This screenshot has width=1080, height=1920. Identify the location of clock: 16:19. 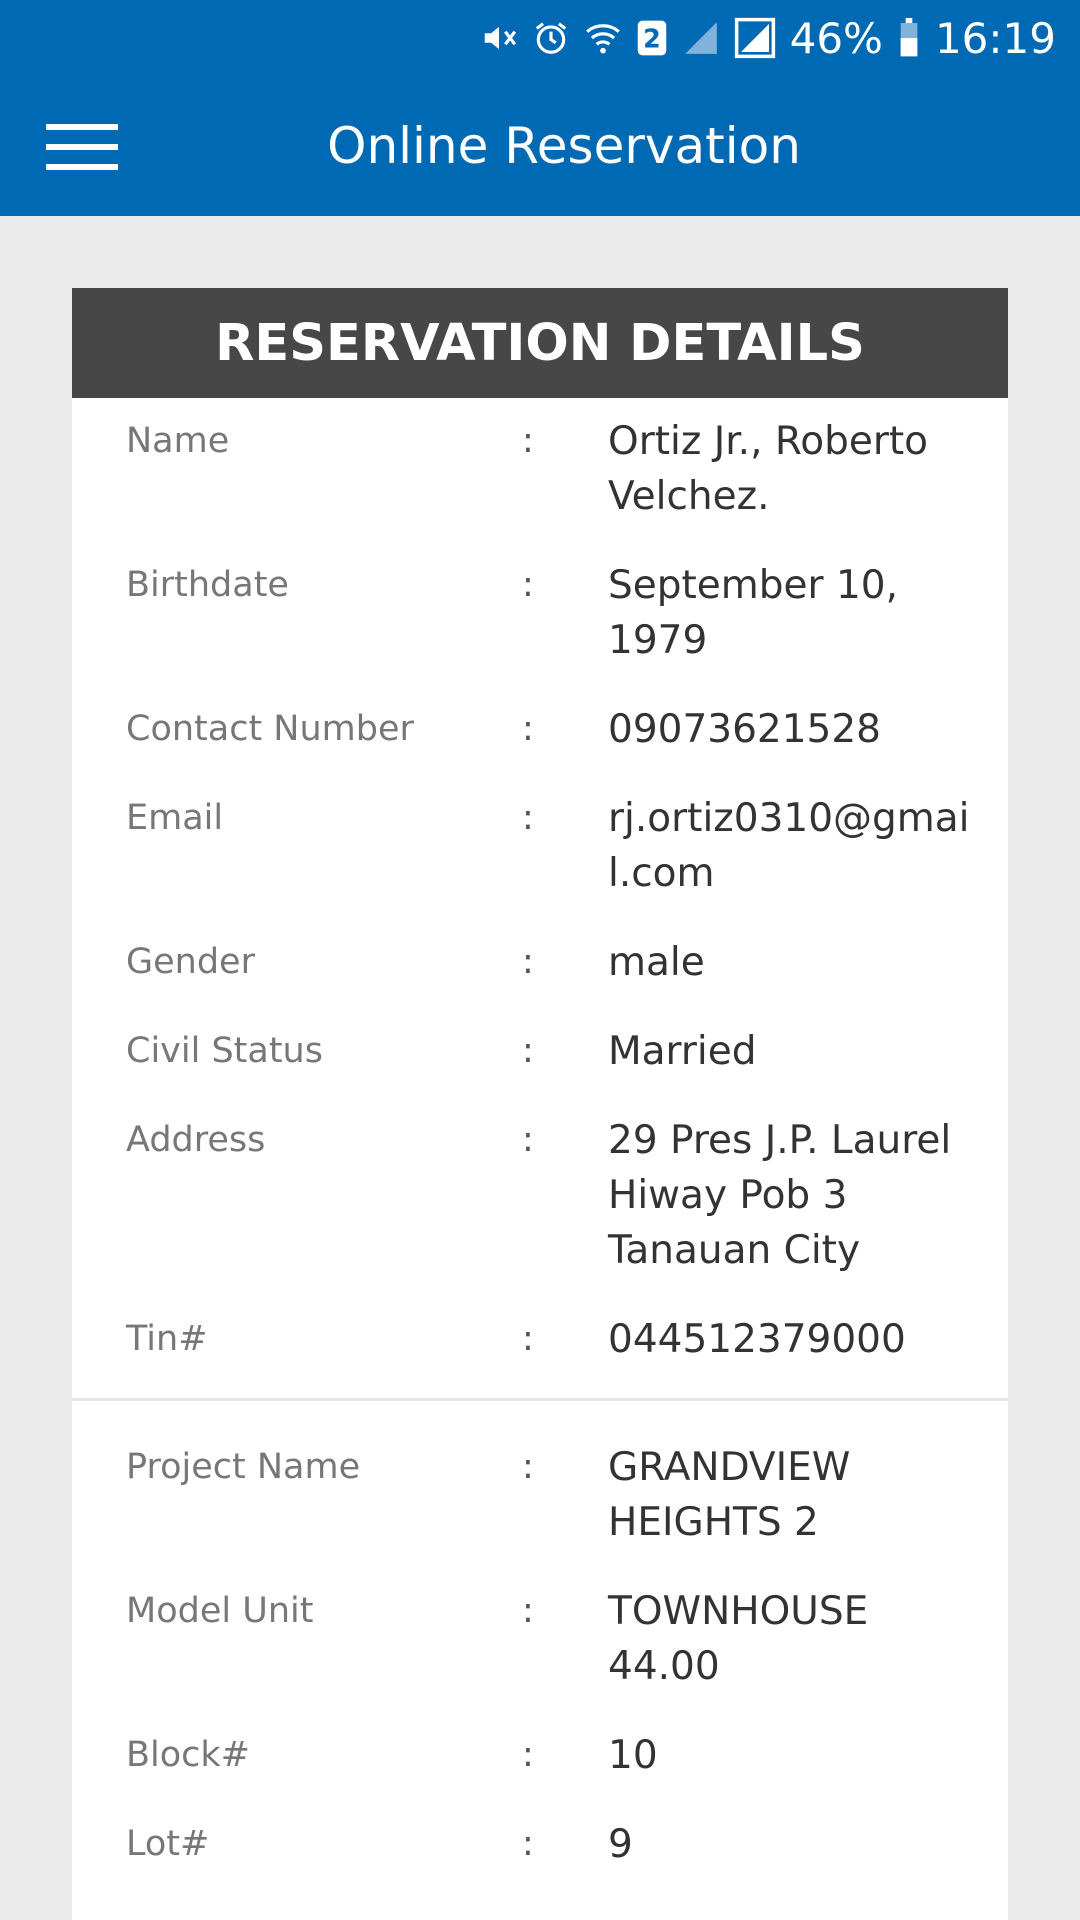
(995, 38).